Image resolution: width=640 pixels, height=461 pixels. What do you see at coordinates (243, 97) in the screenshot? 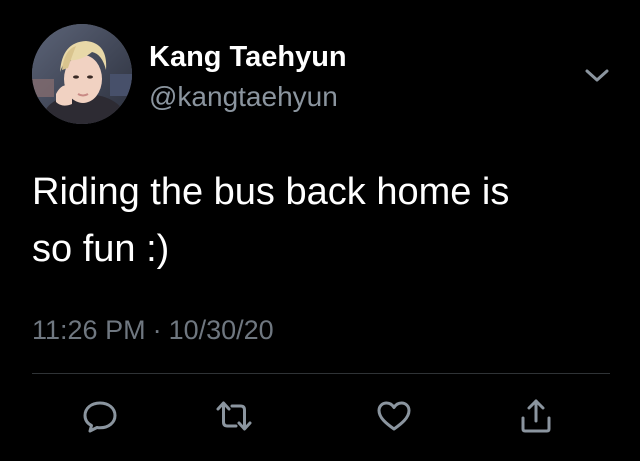
I see `author-handle: @kangtaehyun` at bounding box center [243, 97].